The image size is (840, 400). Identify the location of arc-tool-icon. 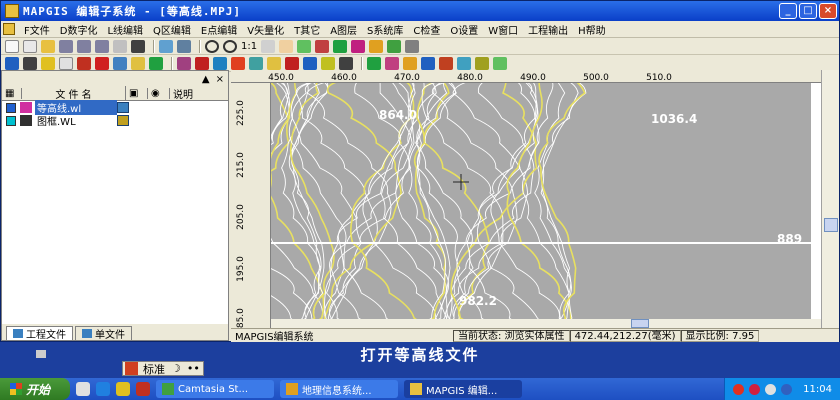
(84, 63).